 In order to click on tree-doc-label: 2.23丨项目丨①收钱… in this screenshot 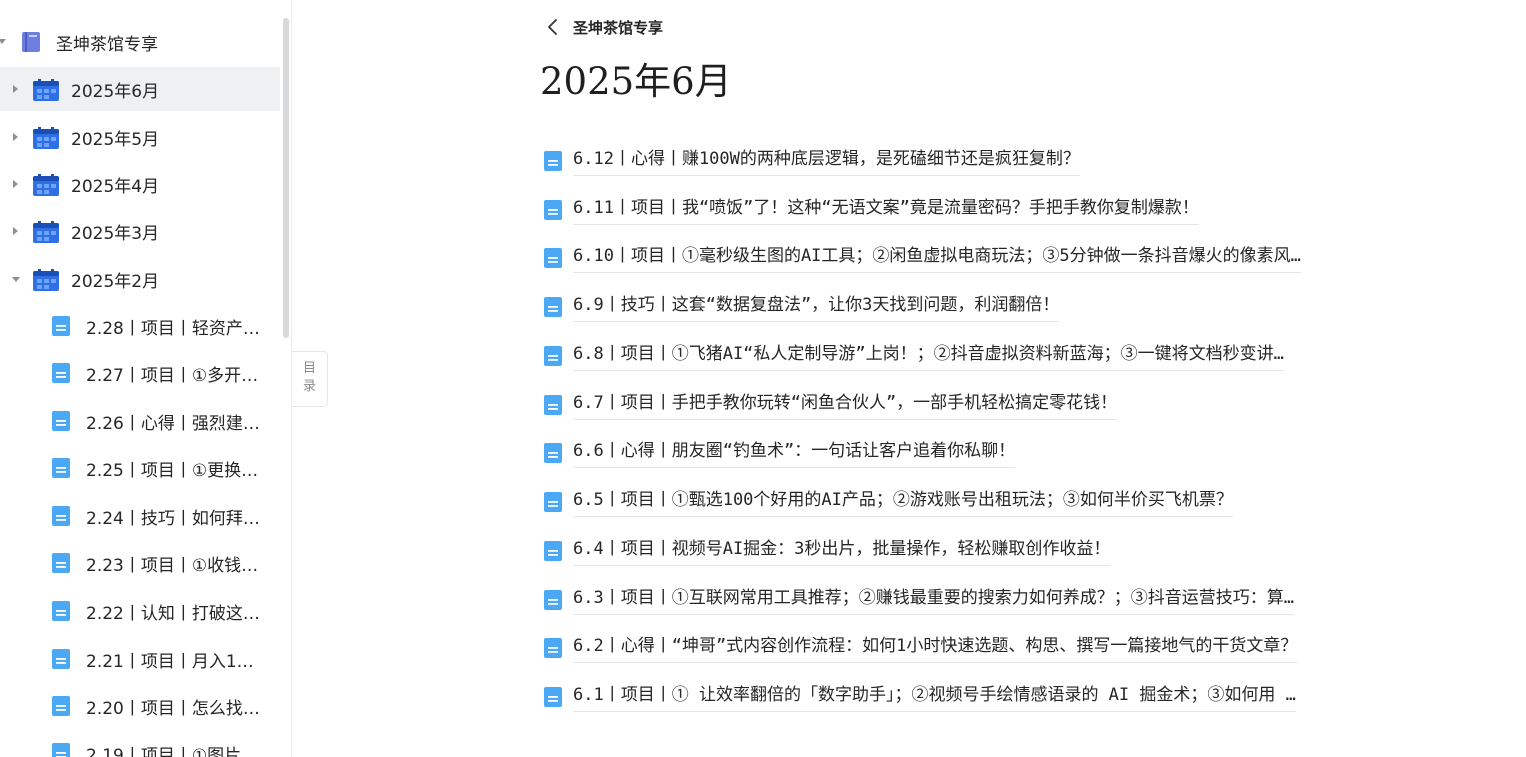, I will do `click(172, 565)`.